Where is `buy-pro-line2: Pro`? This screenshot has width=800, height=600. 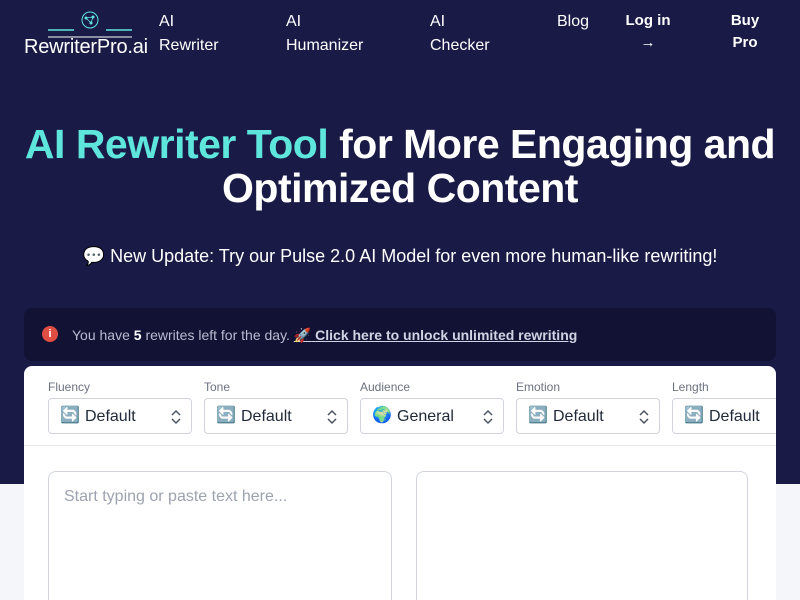 buy-pro-line2: Pro is located at coordinates (745, 42).